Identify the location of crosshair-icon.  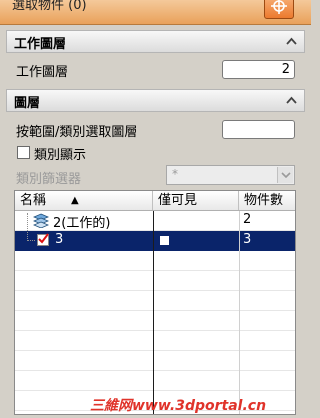
(279, 7).